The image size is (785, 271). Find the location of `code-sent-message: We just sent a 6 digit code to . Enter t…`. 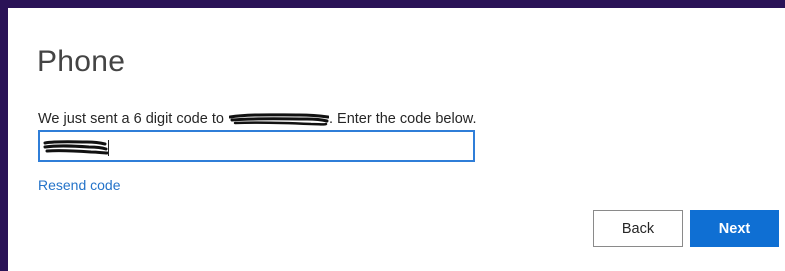

code-sent-message: We just sent a 6 digit code to . Enter t… is located at coordinates (257, 119).